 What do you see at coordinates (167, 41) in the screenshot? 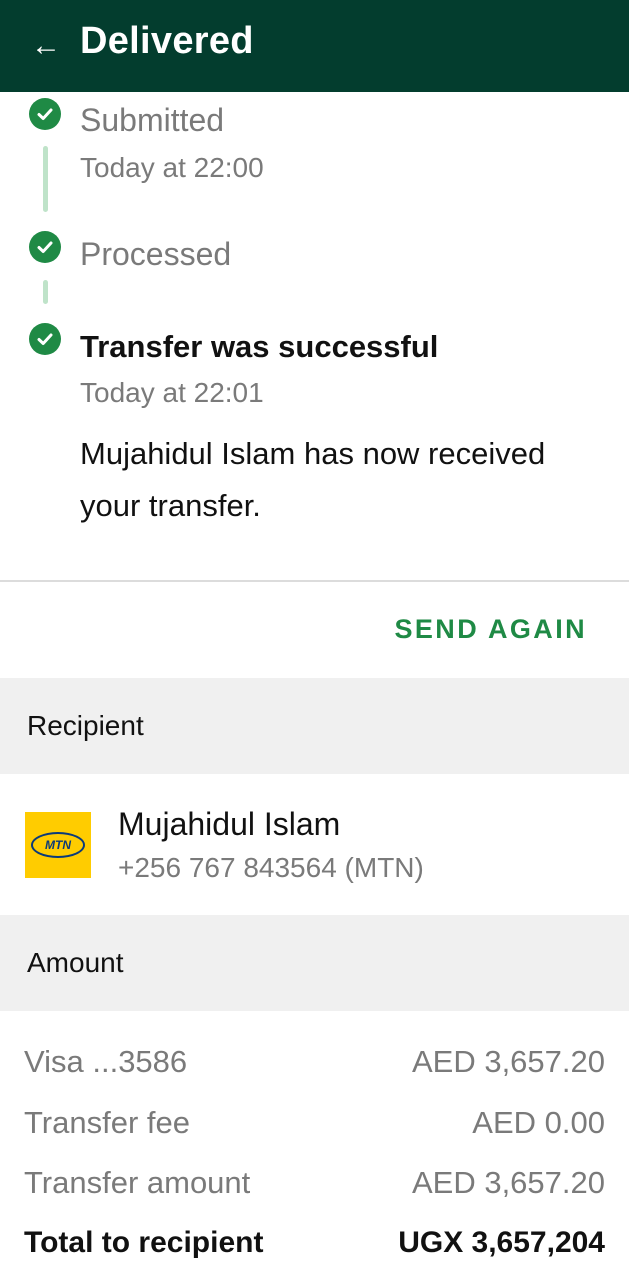
I see `page-title: Delivered` at bounding box center [167, 41].